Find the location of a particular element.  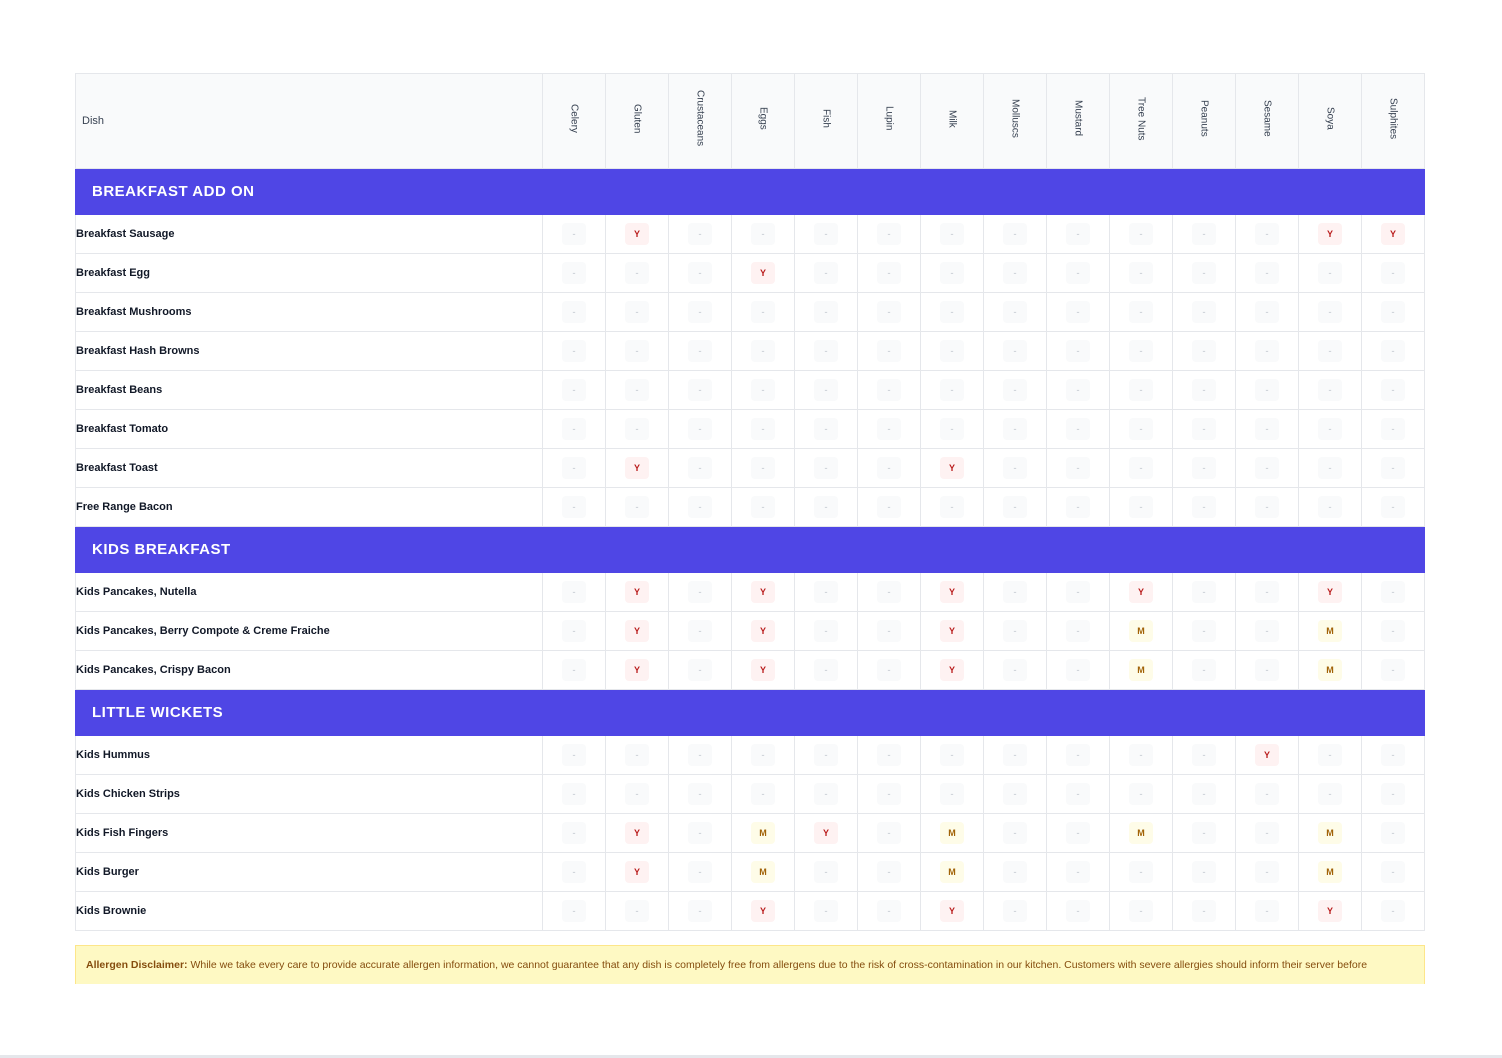

dish-name: Kids Brownie is located at coordinates (309, 911).